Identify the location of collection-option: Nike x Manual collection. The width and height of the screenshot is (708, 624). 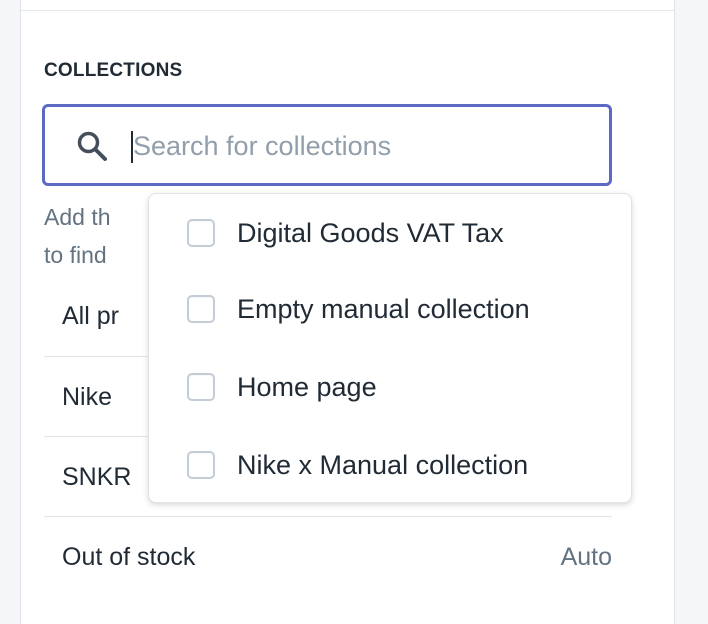
(390, 468).